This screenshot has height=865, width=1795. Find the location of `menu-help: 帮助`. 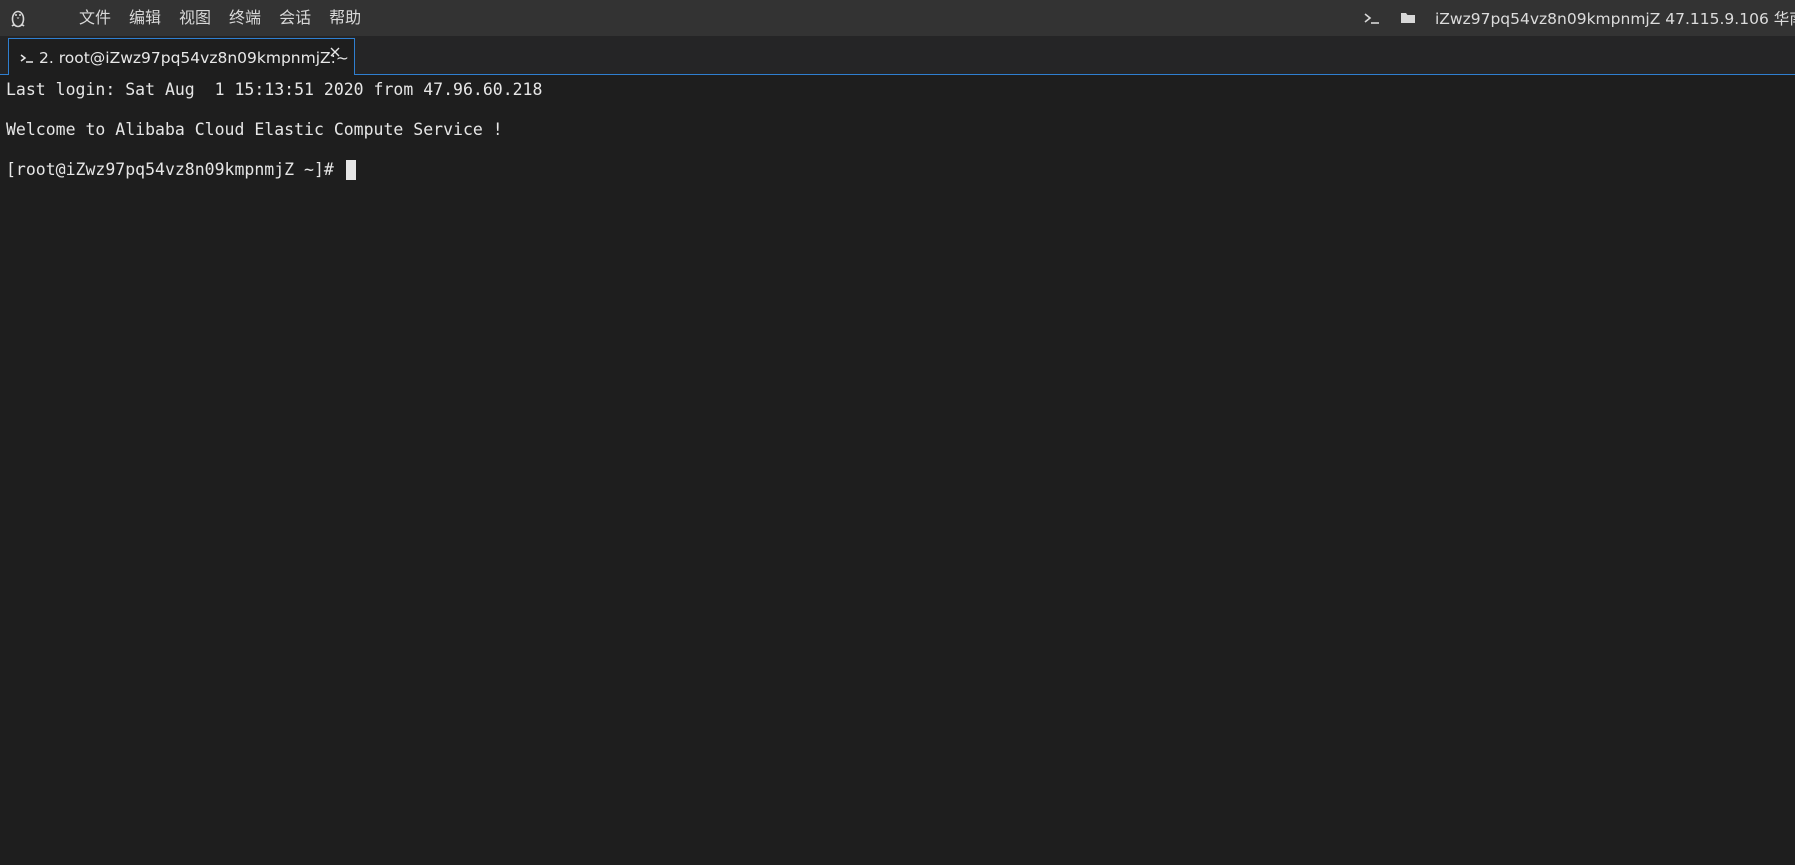

menu-help: 帮助 is located at coordinates (345, 18).